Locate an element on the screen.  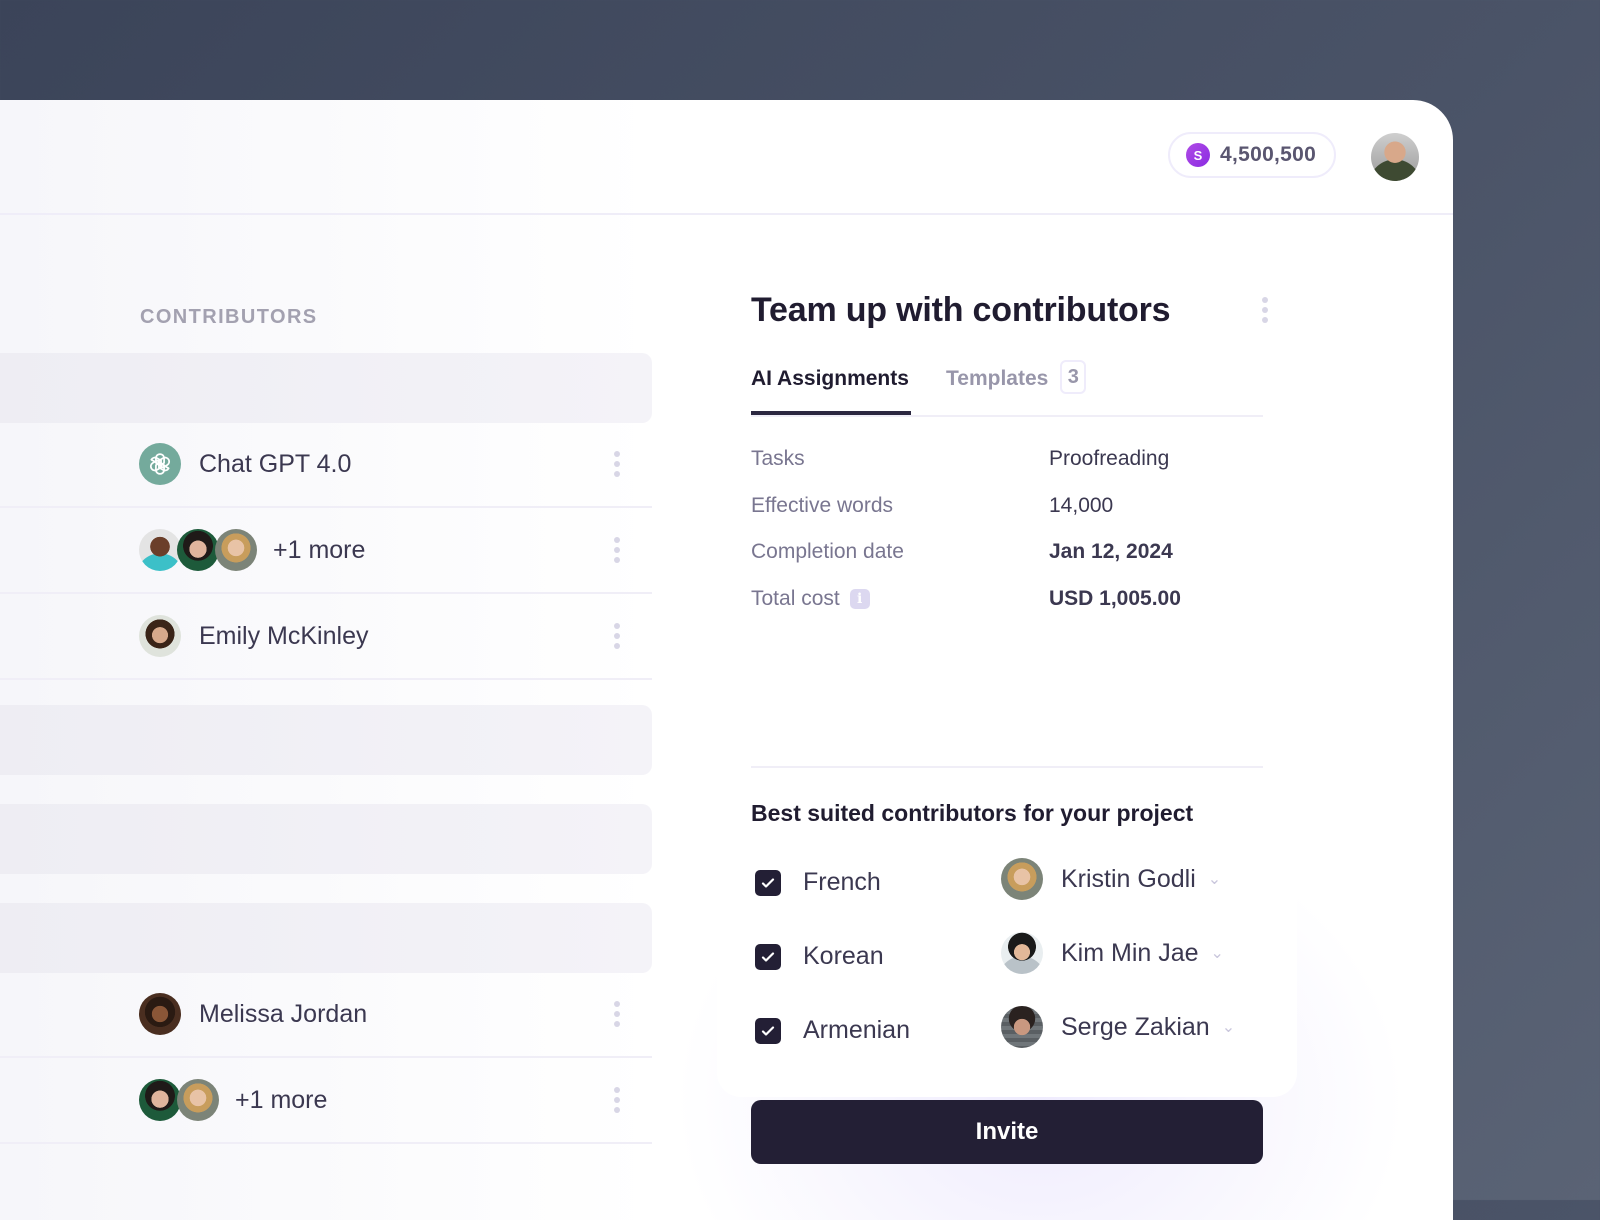
invite-button: Invite is located at coordinates (1007, 1132).